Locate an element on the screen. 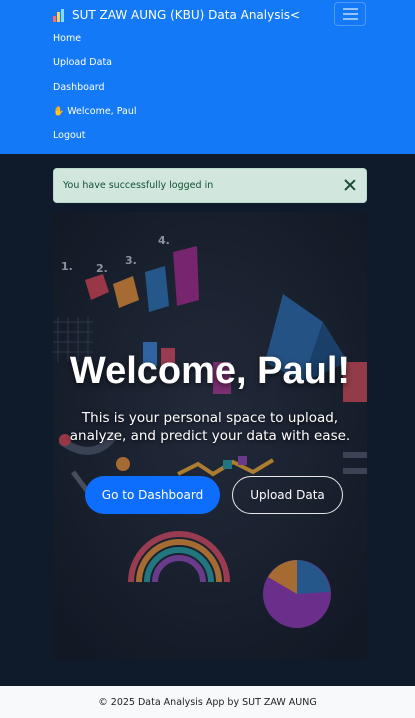 The image size is (415, 718). nav-link-label: Logout is located at coordinates (69, 135).